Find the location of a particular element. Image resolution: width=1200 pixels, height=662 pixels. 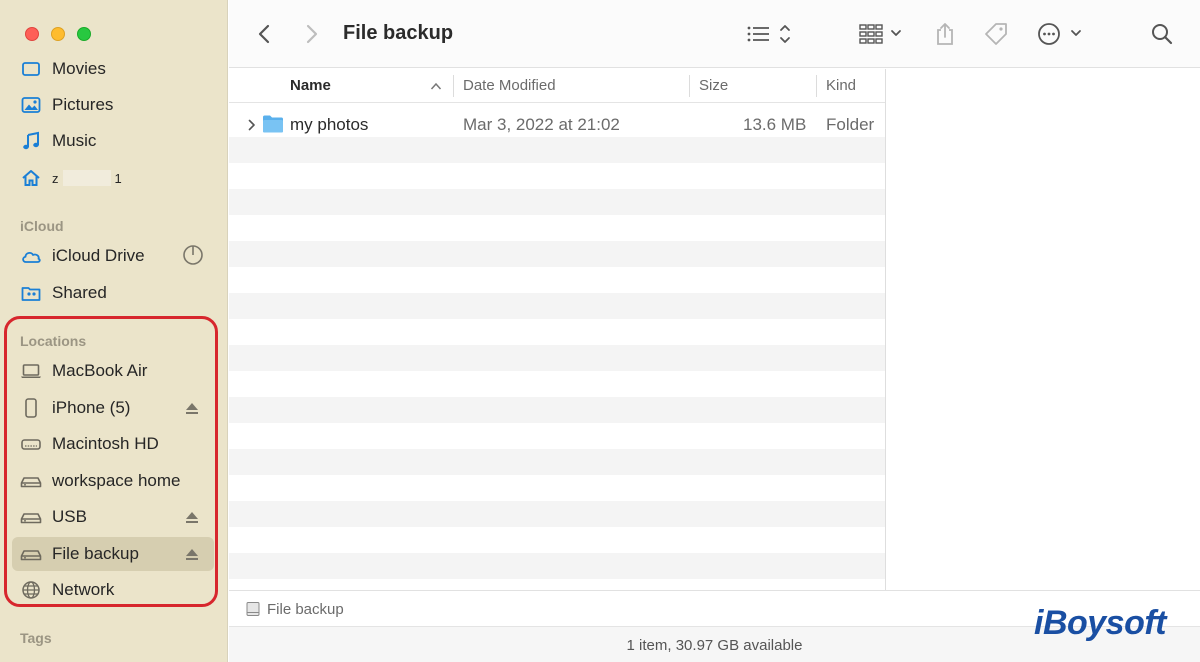

sidebar-header-icloud: iCloud is located at coordinates (42, 226).